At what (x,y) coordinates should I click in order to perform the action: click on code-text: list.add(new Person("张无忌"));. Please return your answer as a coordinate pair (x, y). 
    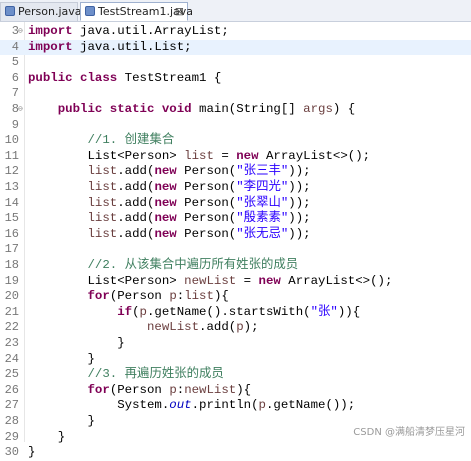
    Looking at the image, I should click on (169, 235).